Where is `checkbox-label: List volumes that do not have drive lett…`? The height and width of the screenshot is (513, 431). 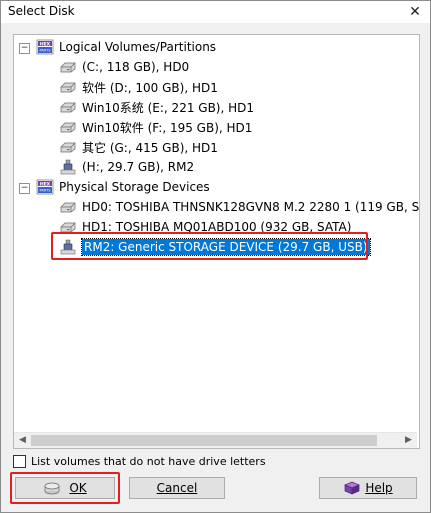 checkbox-label: List volumes that do not have drive lett… is located at coordinates (148, 461).